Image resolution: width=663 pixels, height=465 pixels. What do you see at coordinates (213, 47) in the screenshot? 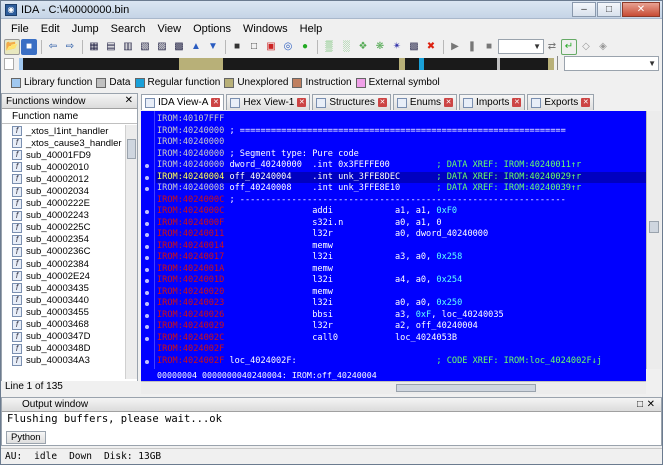
I see `jump-down-icon: ▼` at bounding box center [213, 47].